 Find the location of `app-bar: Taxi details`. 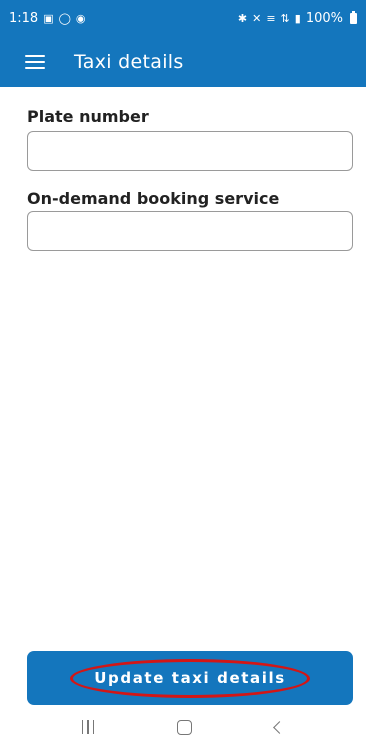

app-bar: Taxi details is located at coordinates (183, 62).